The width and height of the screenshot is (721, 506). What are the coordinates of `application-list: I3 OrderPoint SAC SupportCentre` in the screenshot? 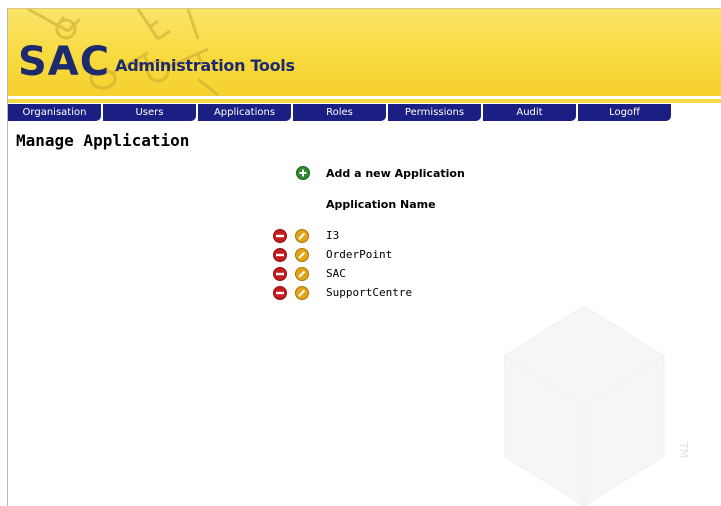 It's located at (342, 264).